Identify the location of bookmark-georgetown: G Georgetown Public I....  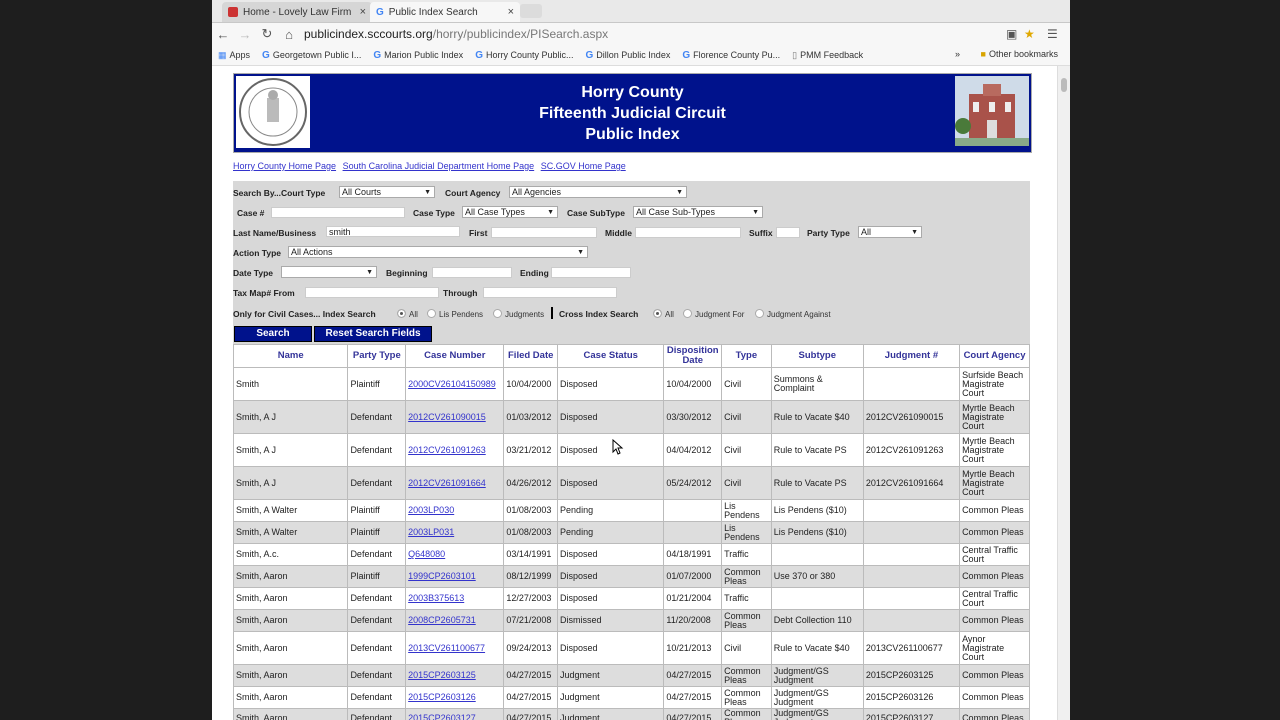
(311, 55).